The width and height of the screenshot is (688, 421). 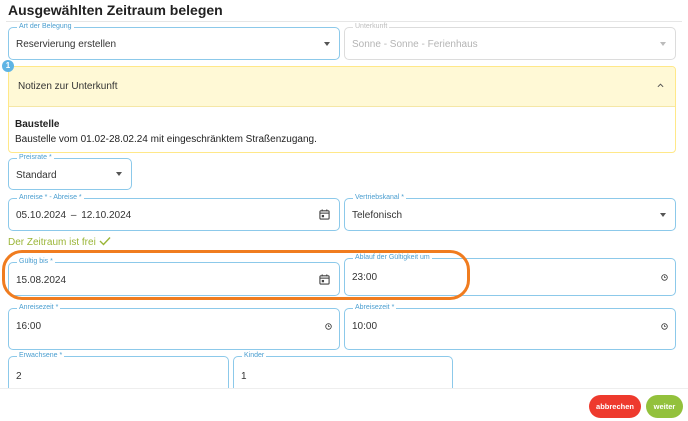 What do you see at coordinates (19, 376) in the screenshot?
I see `erwachsene-value: 2` at bounding box center [19, 376].